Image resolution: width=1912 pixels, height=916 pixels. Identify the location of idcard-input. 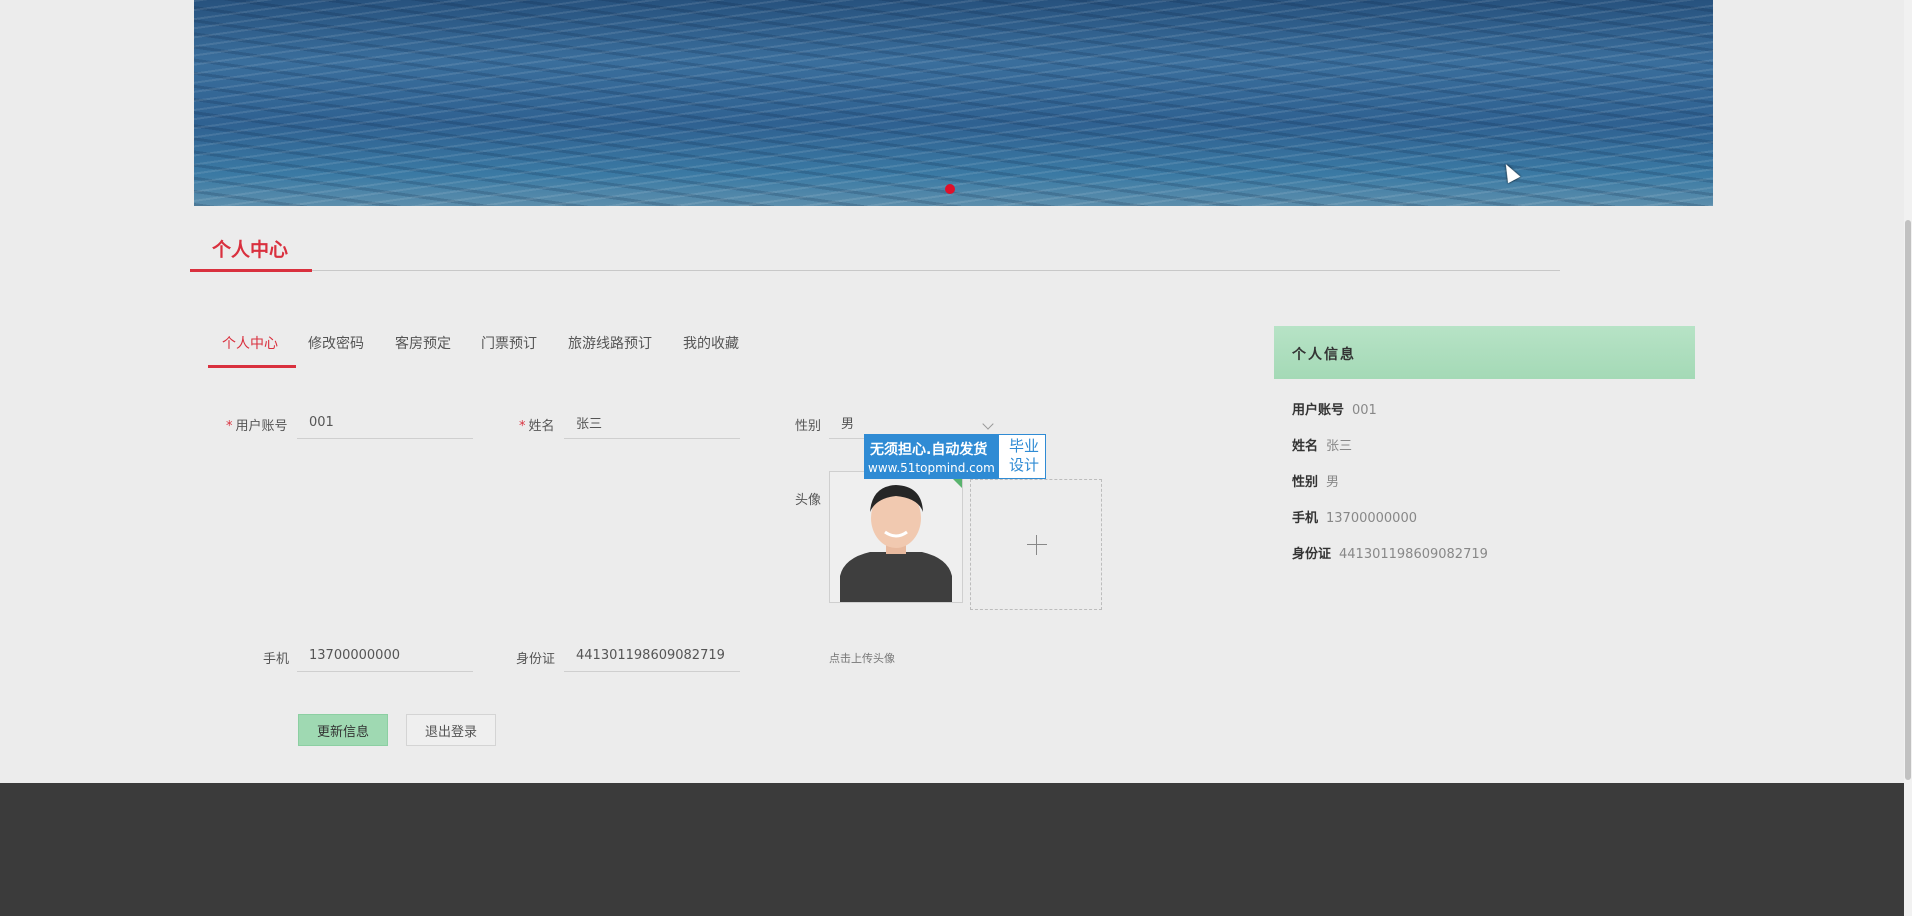
(652, 656).